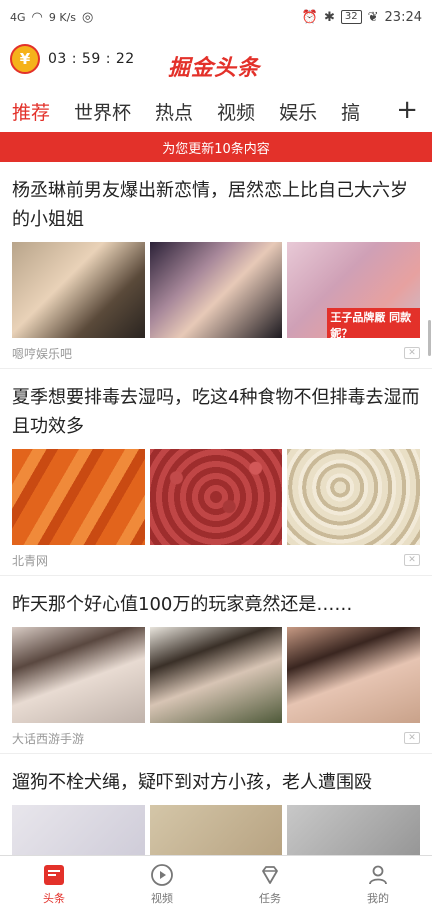 This screenshot has height=912, width=432. I want to click on nav-tasks: 任务, so click(270, 884).